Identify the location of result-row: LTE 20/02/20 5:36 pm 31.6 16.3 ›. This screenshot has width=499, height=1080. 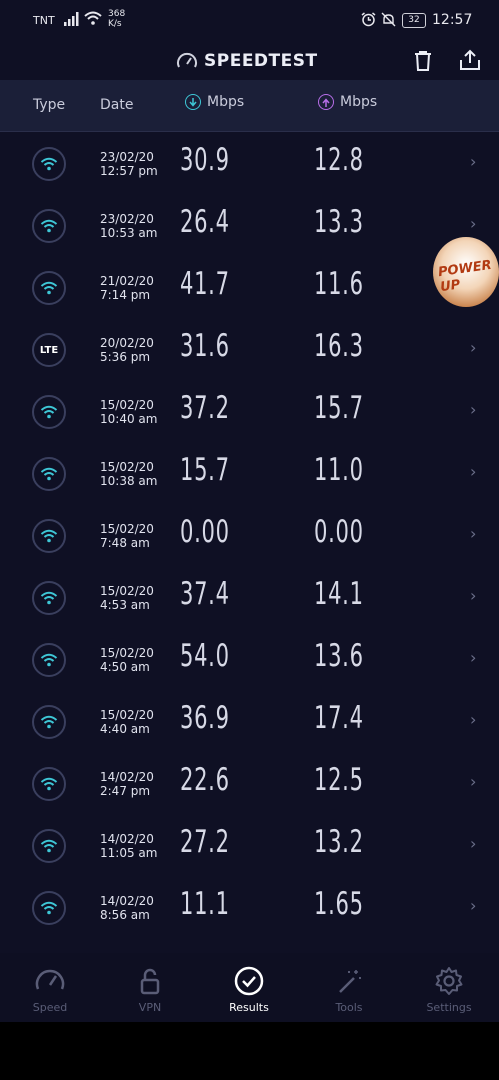
(249, 349).